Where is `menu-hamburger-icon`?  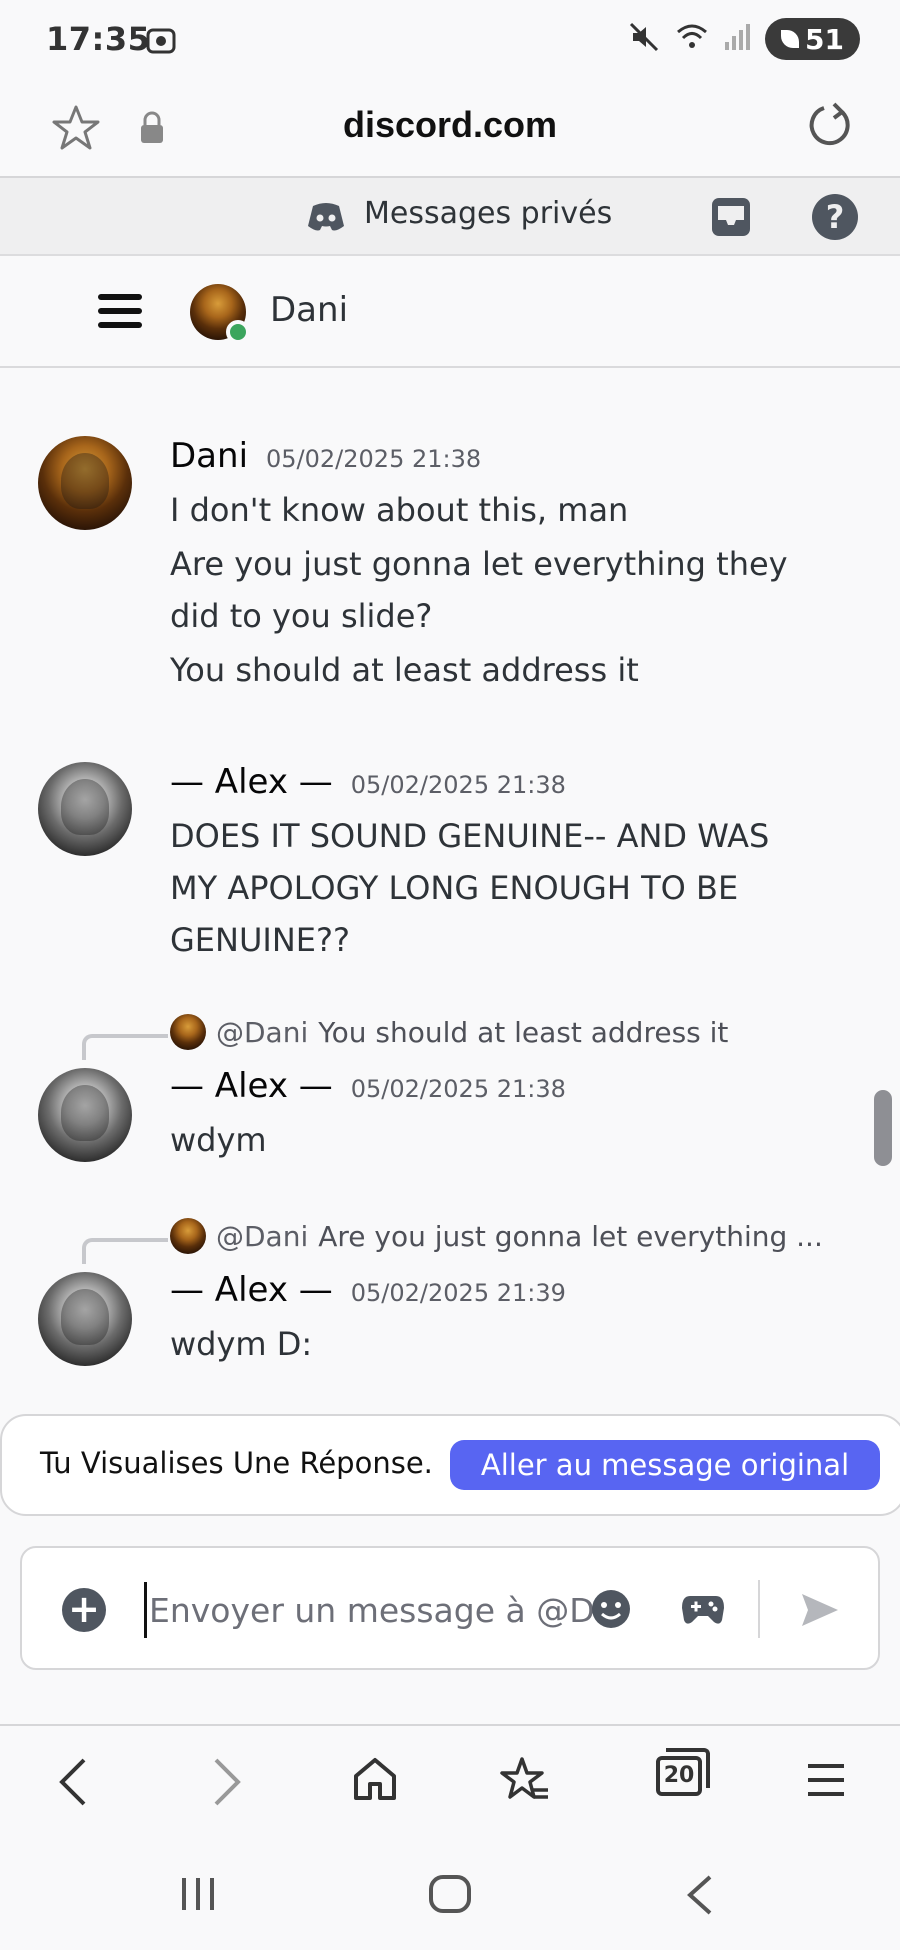
menu-hamburger-icon is located at coordinates (120, 311).